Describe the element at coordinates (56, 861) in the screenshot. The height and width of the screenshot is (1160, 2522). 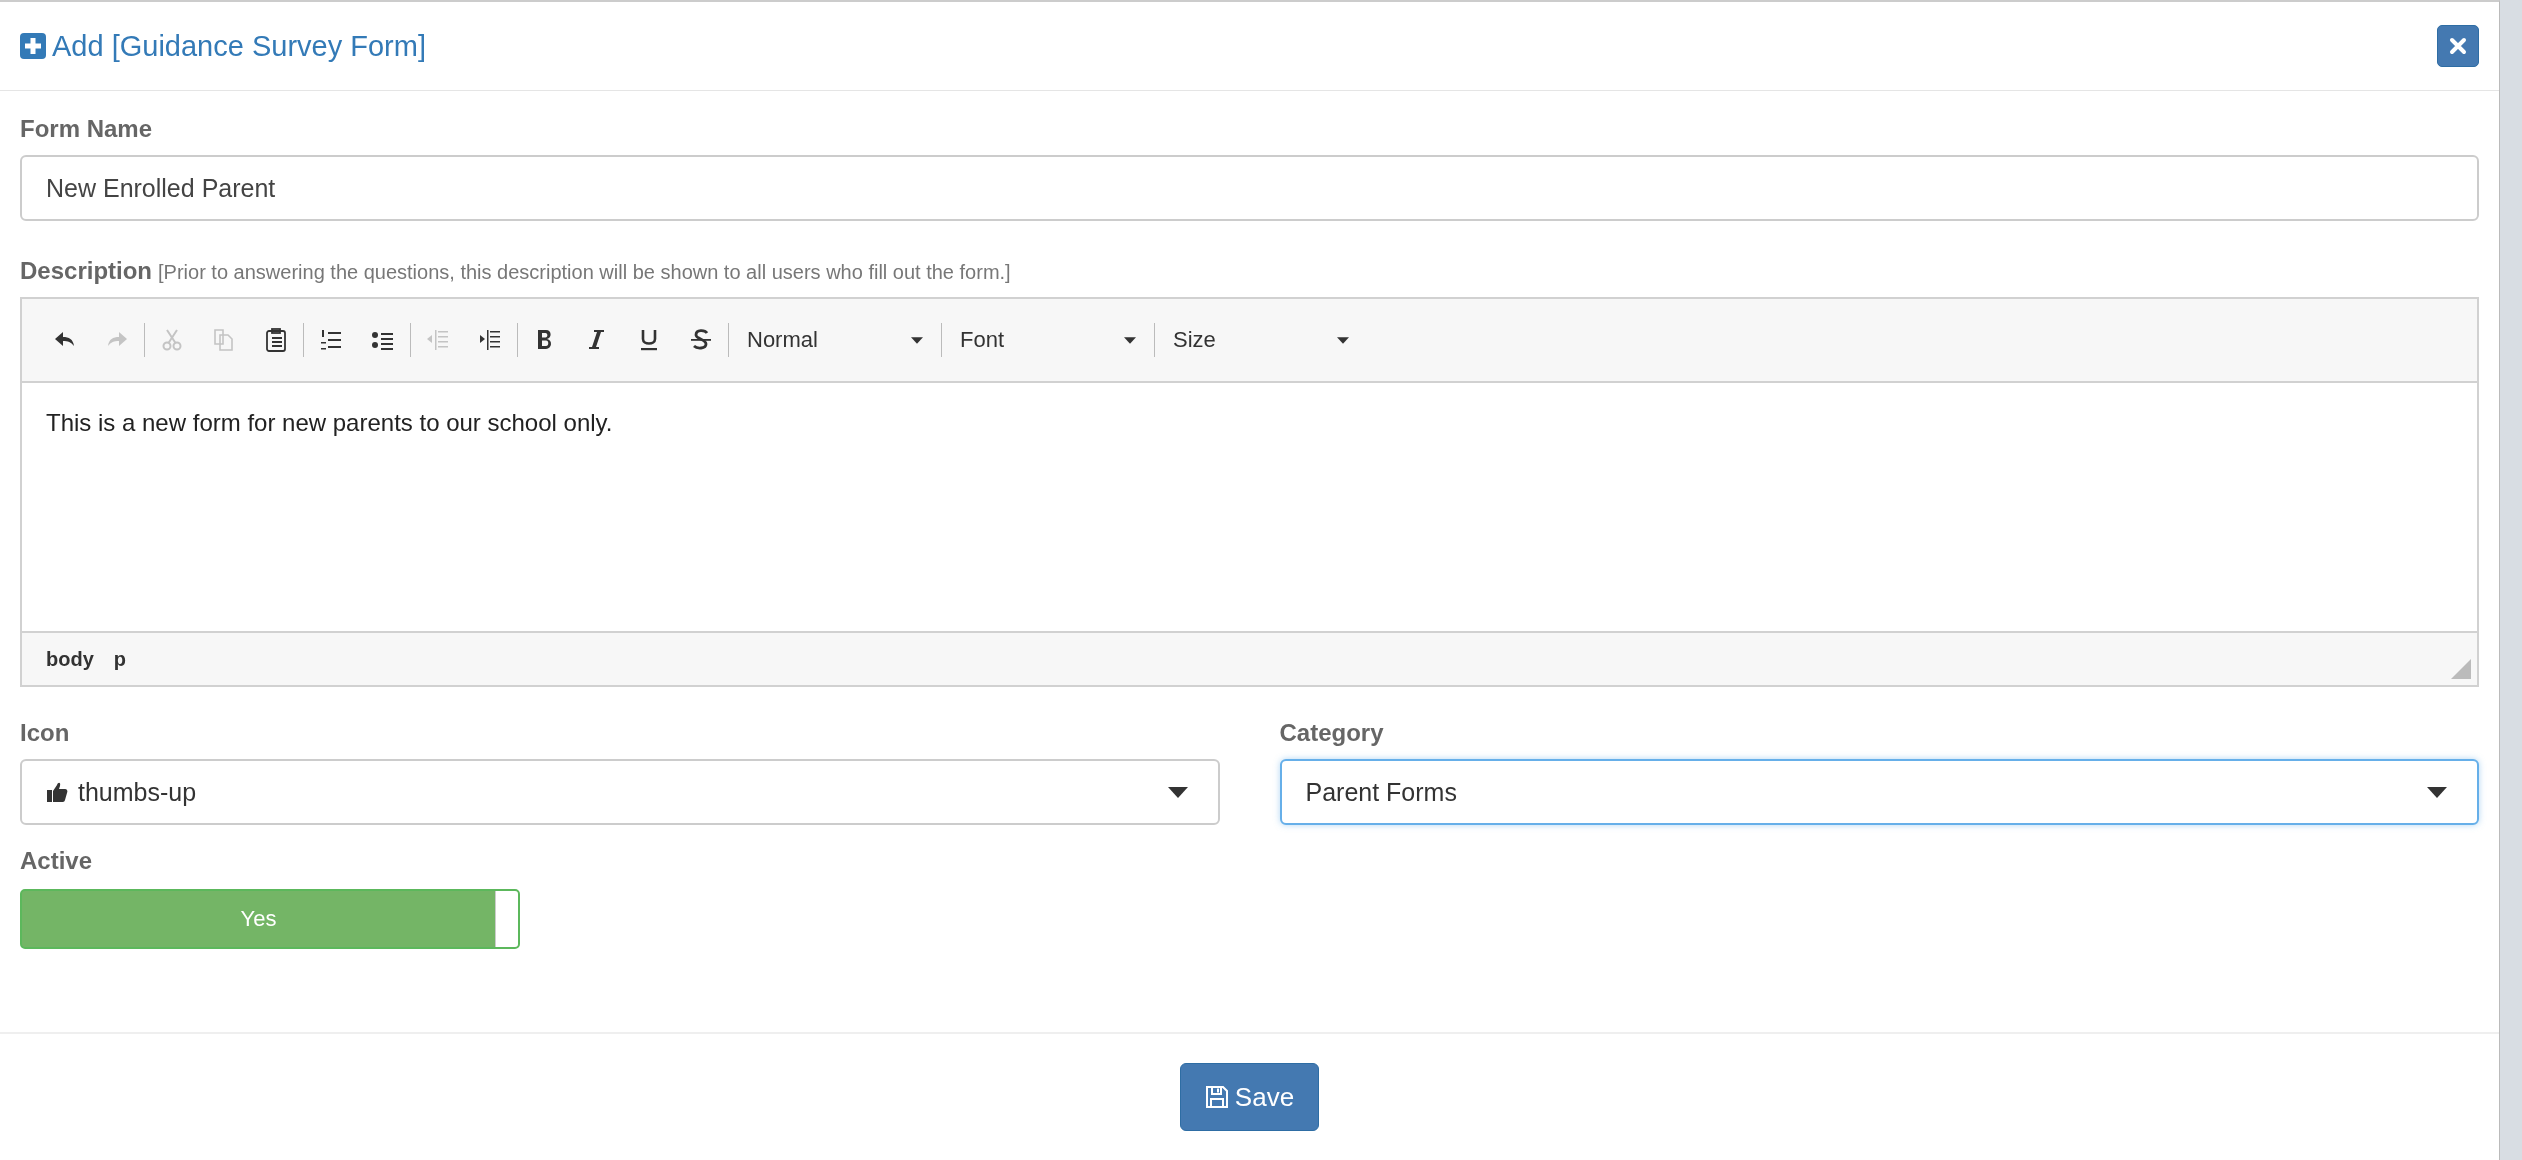
I see `field-label: Active` at that location.